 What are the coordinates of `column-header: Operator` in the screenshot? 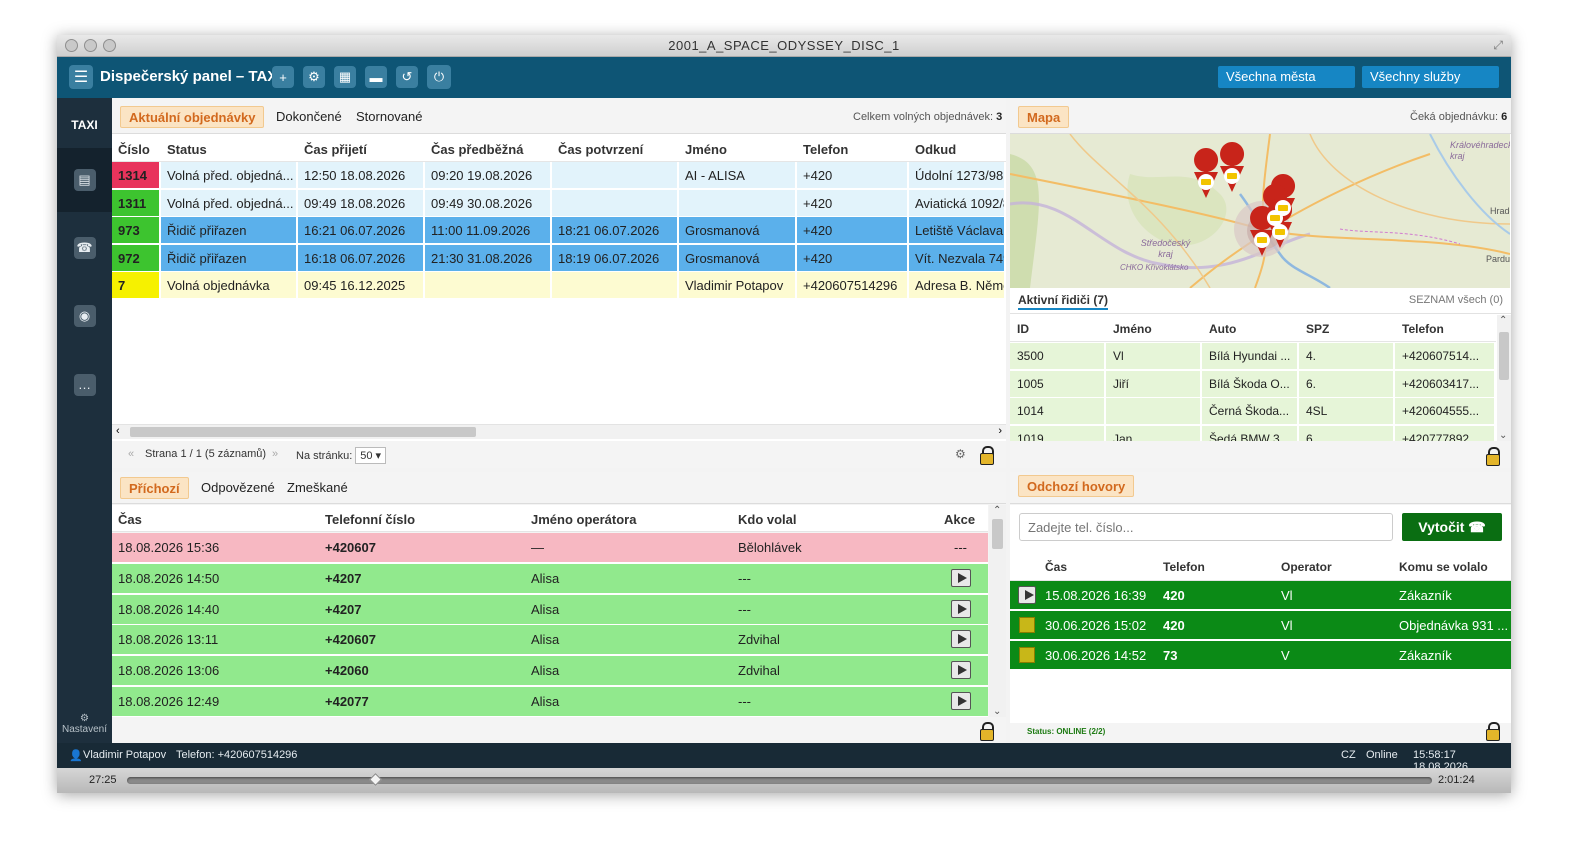 It's located at (1306, 567).